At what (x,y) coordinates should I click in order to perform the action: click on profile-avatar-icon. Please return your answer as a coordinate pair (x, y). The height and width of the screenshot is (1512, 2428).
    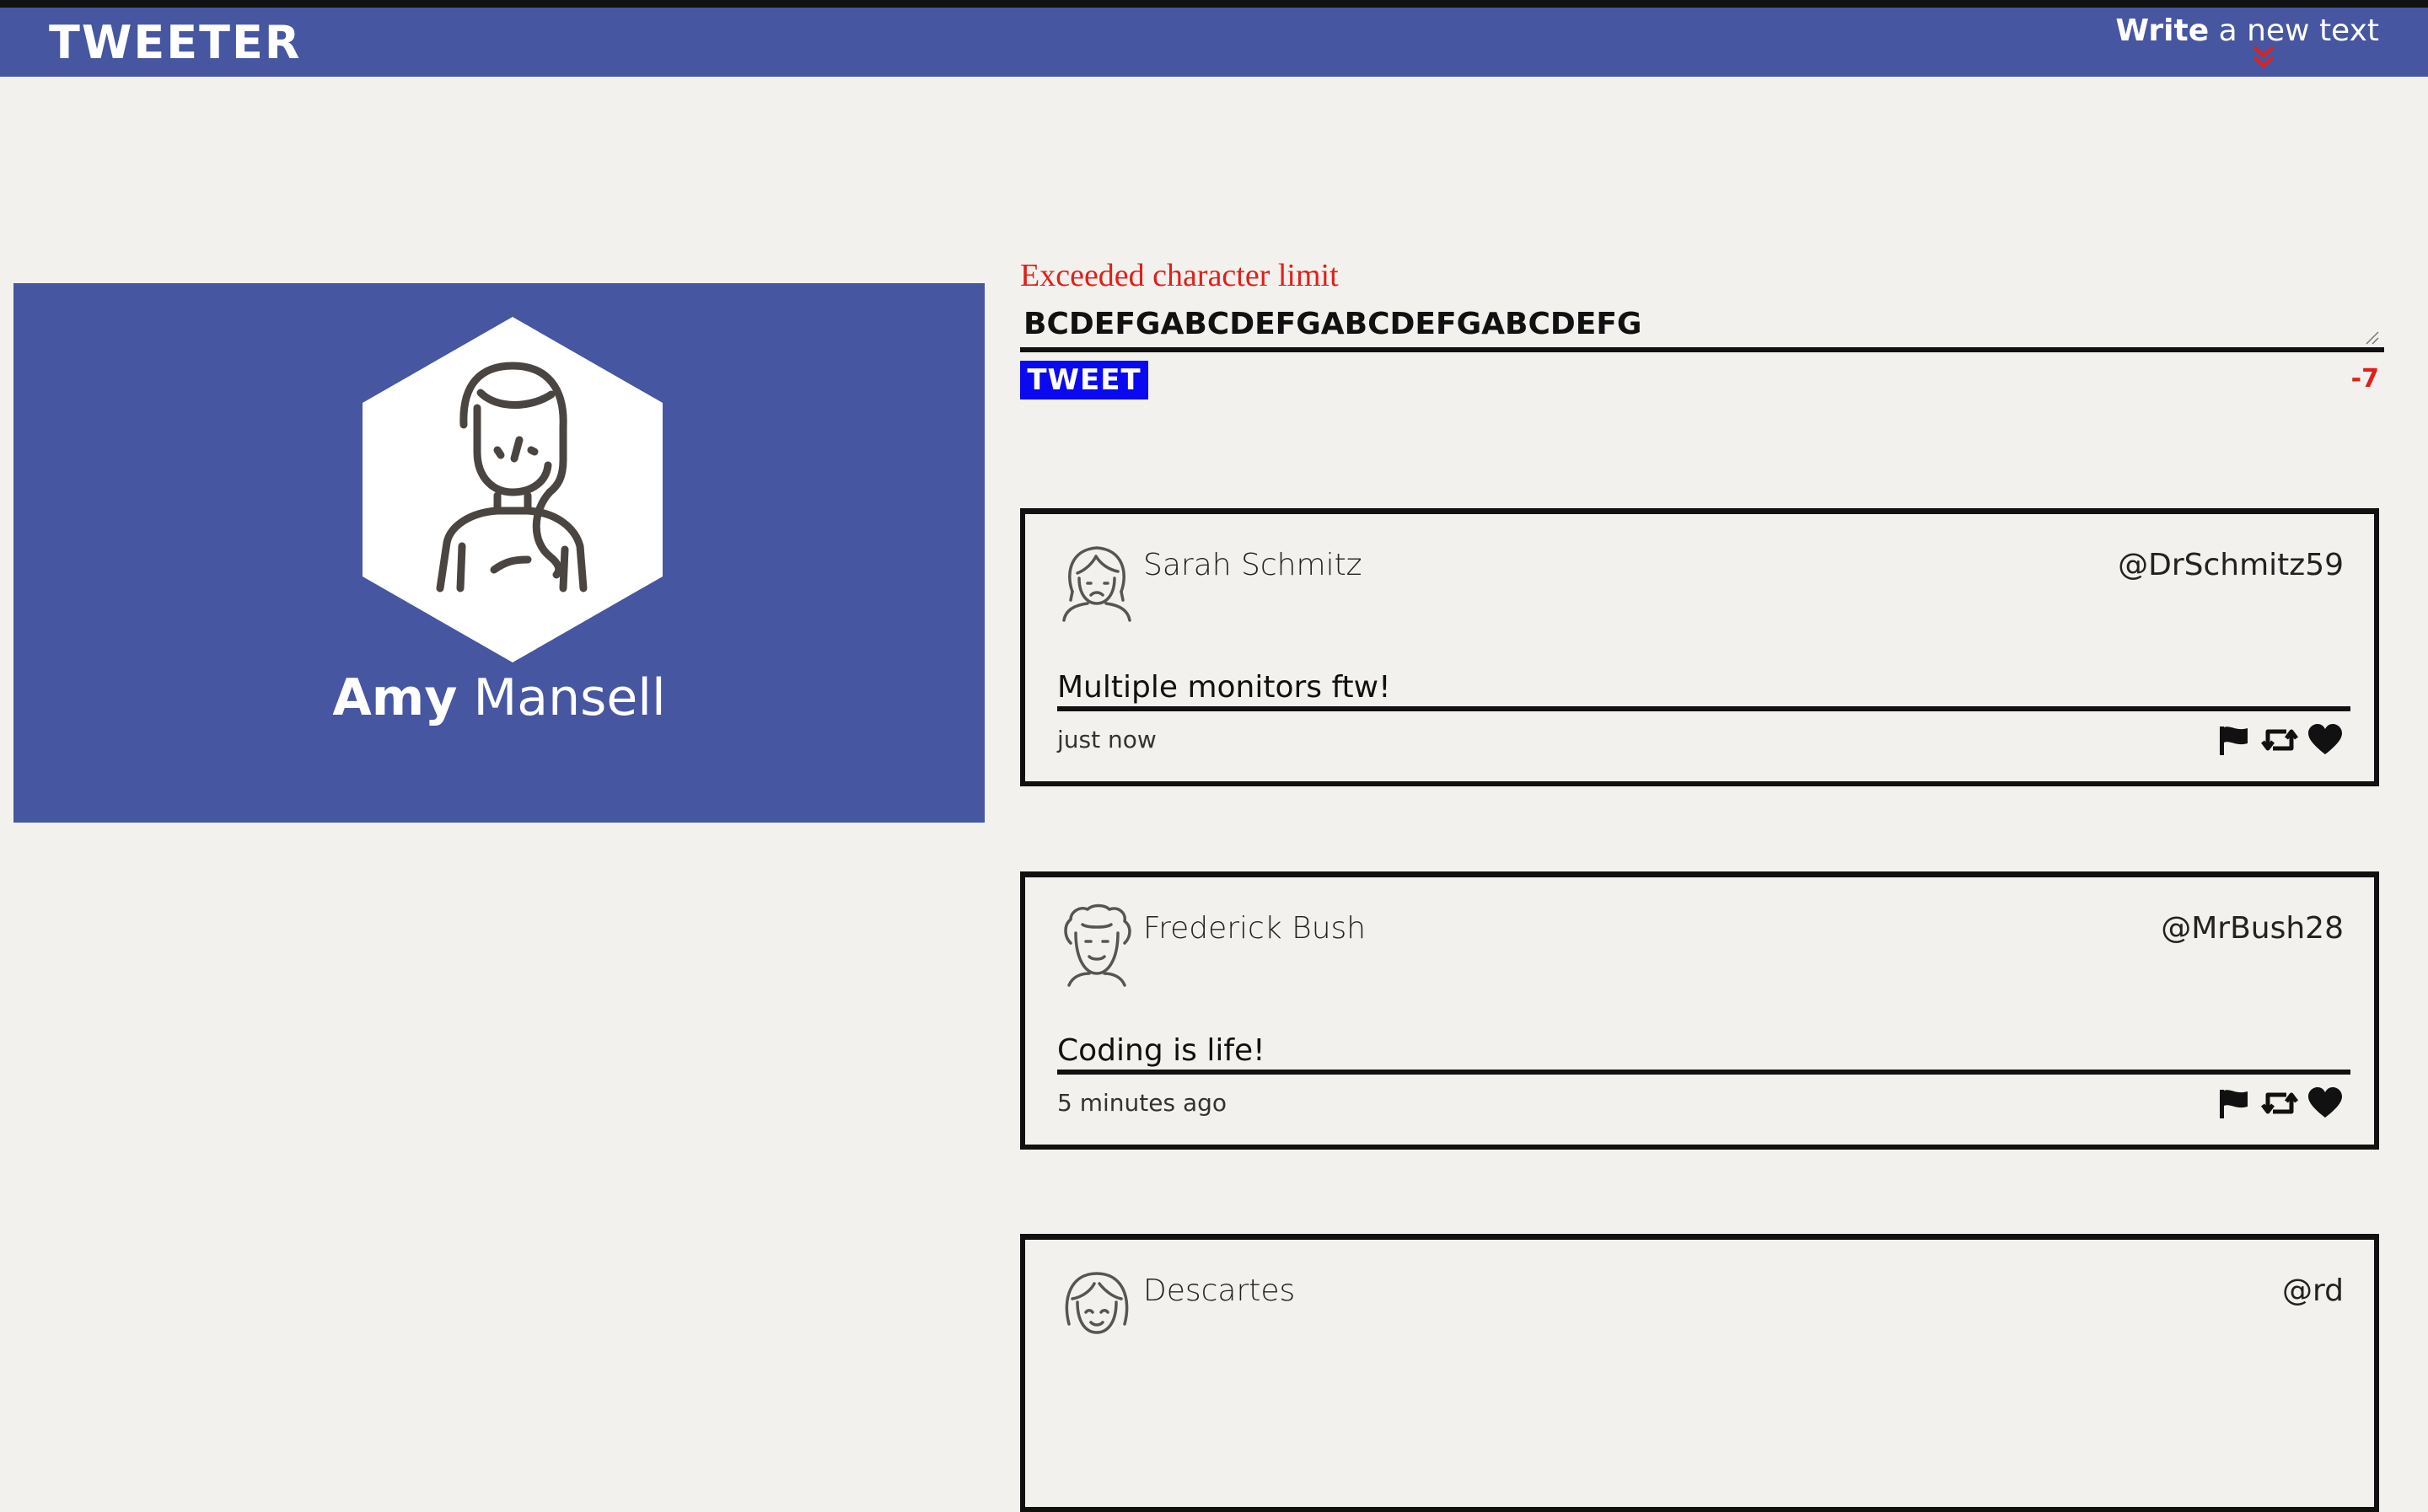
    Looking at the image, I should click on (513, 489).